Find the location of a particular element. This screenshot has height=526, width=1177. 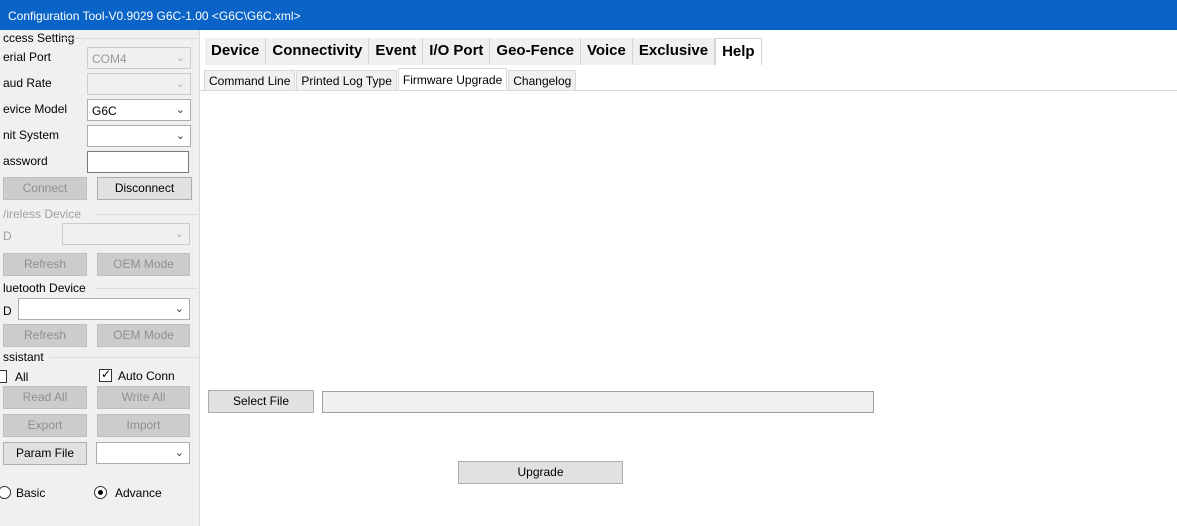

file-path-field is located at coordinates (598, 402).